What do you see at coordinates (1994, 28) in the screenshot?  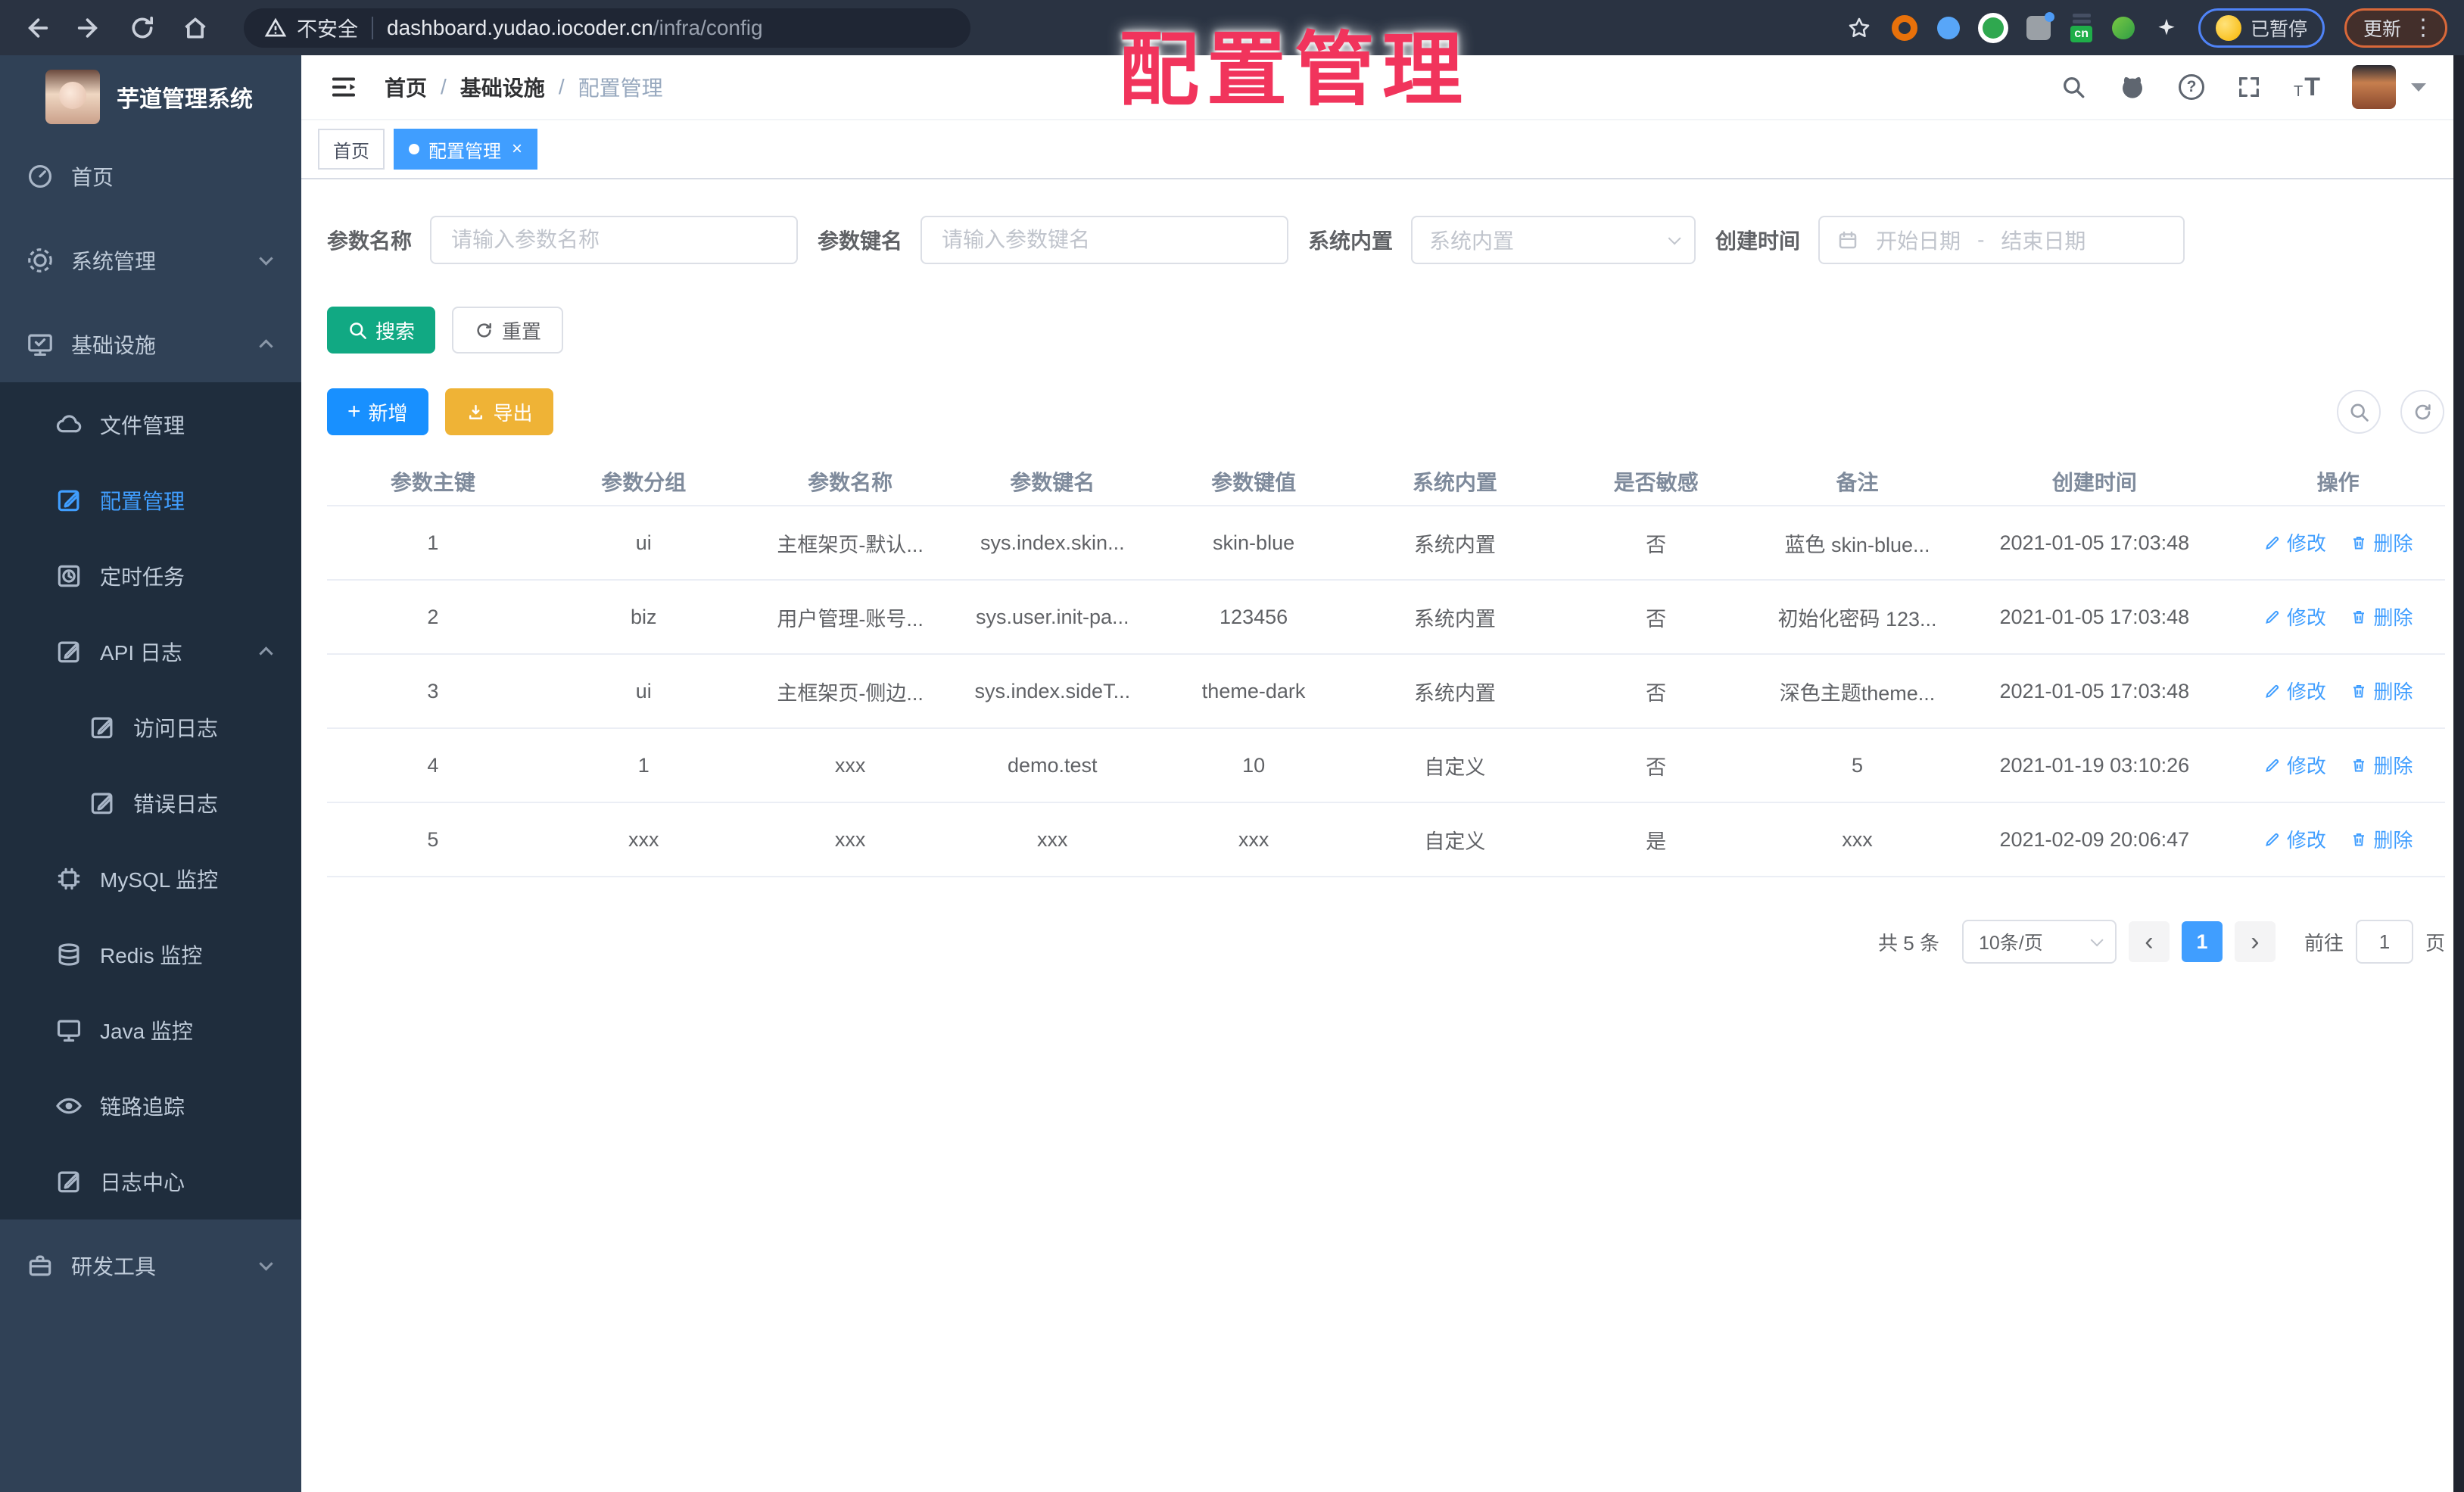 I see `extension-green-icon` at bounding box center [1994, 28].